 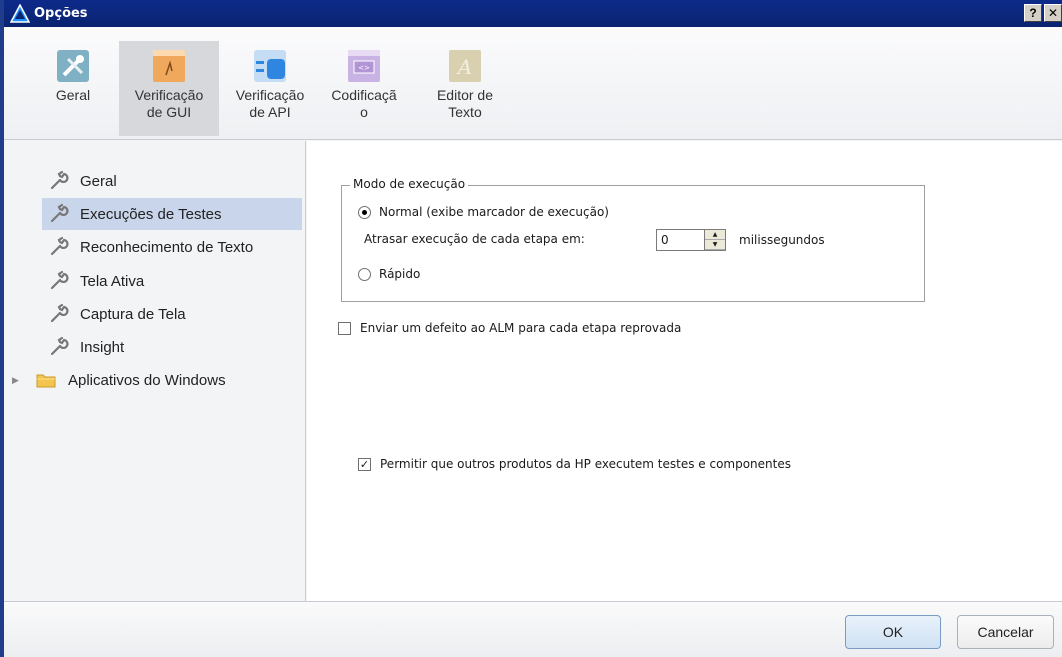 I want to click on tools-icon, so click(x=73, y=66).